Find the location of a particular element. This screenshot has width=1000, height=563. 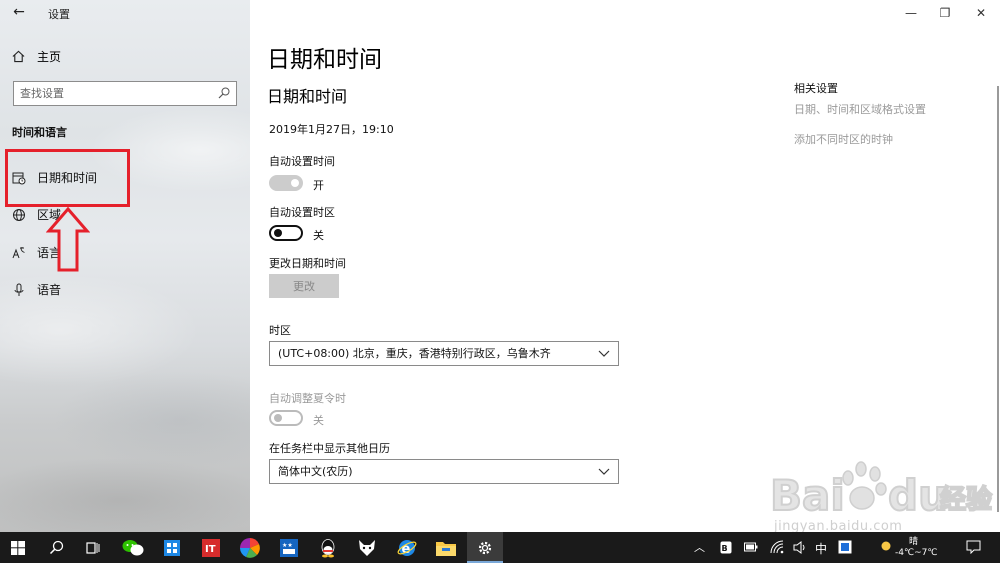

taskbar-search-button is located at coordinates (56, 547).